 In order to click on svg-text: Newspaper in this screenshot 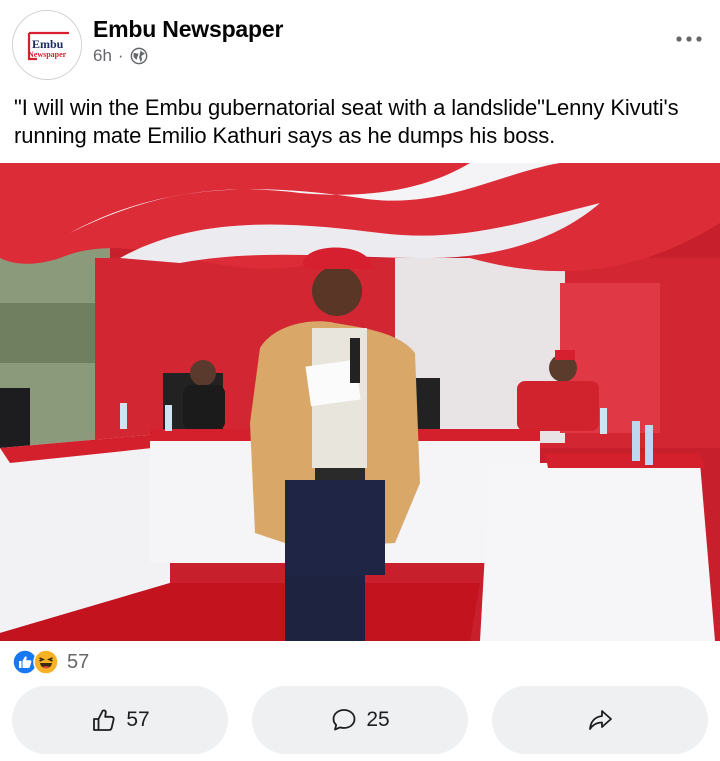, I will do `click(47, 54)`.